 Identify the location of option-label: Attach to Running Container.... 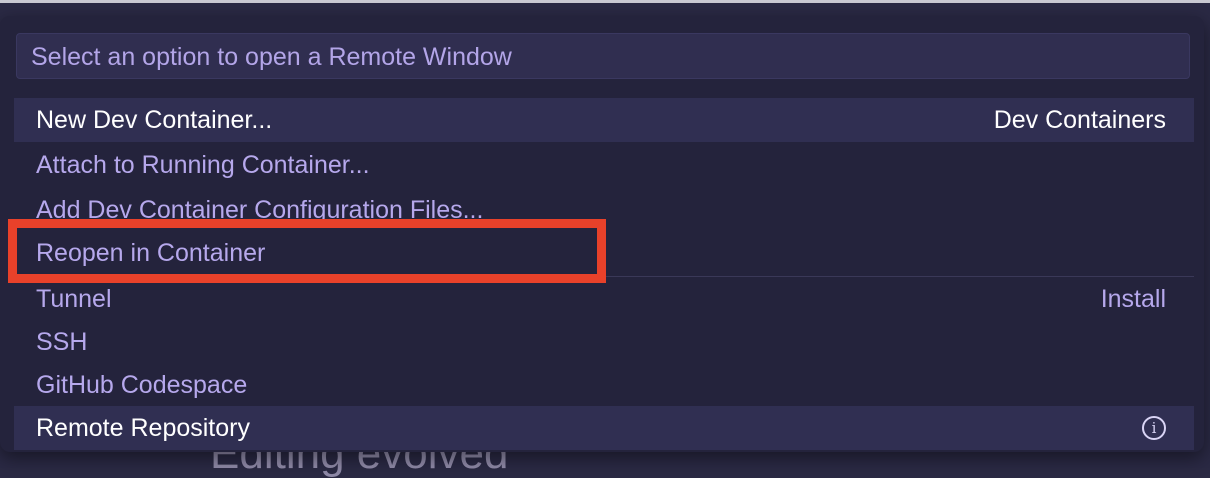
(203, 164).